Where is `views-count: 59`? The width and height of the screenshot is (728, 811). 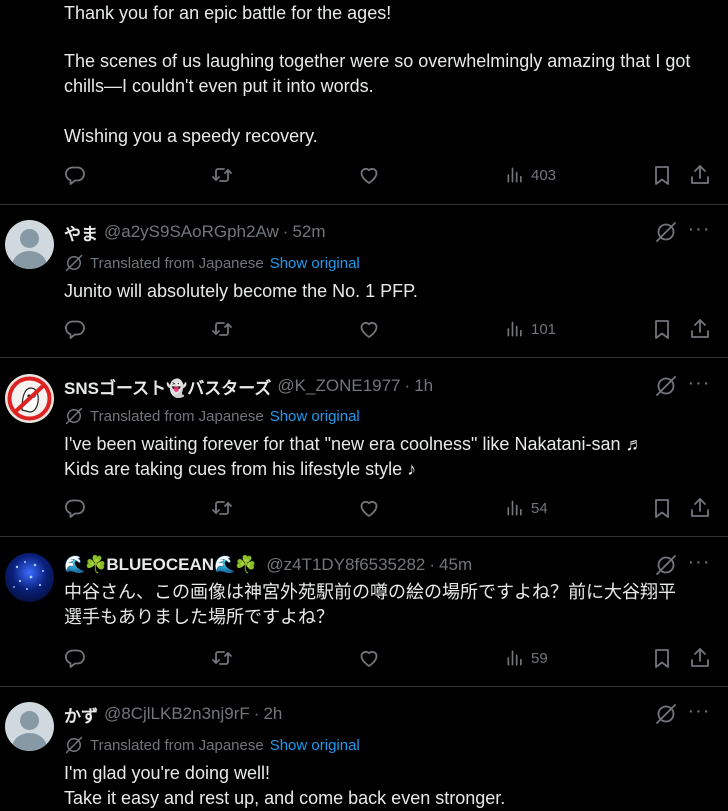 views-count: 59 is located at coordinates (539, 658).